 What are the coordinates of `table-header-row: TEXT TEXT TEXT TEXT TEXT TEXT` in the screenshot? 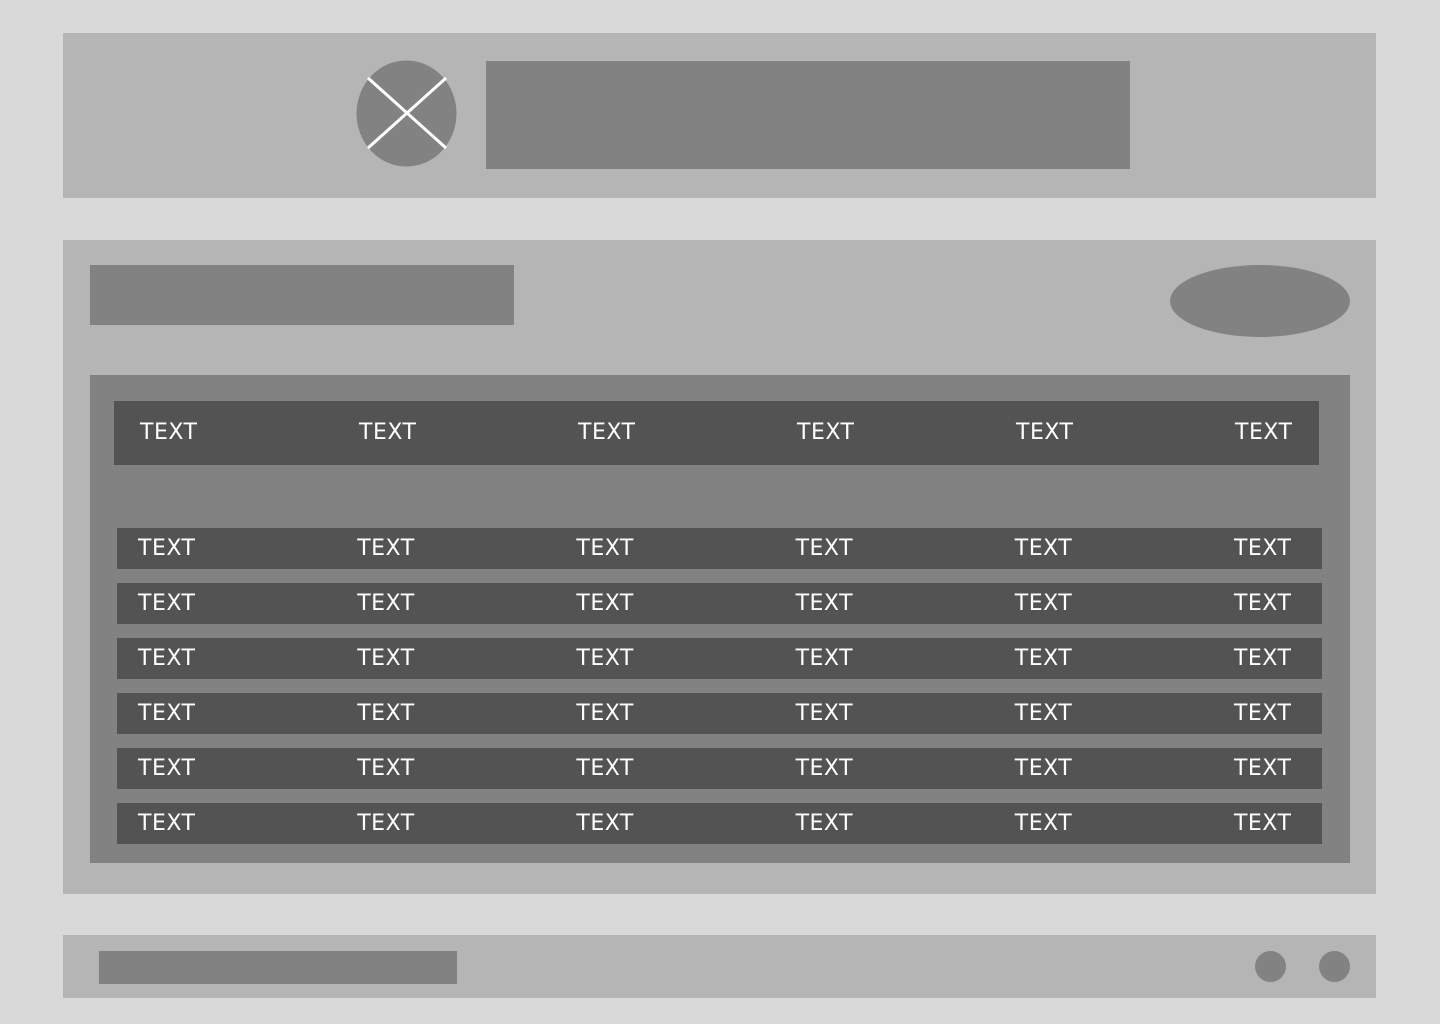 It's located at (716, 433).